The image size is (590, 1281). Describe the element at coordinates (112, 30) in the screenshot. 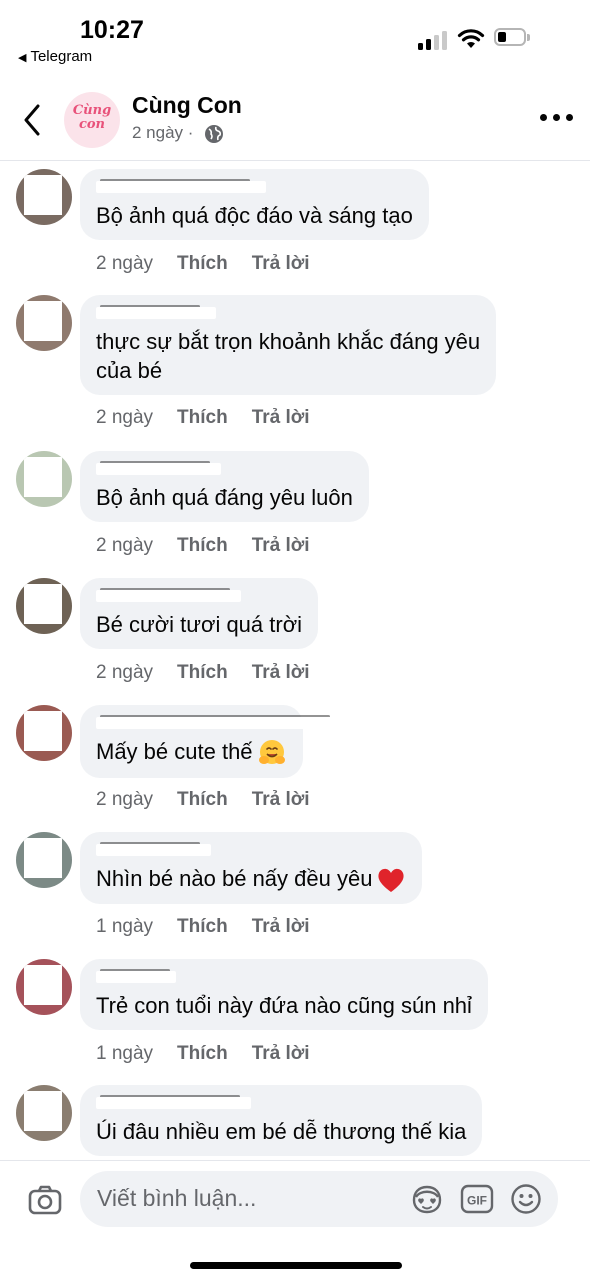

I see `clock: 10:27` at that location.